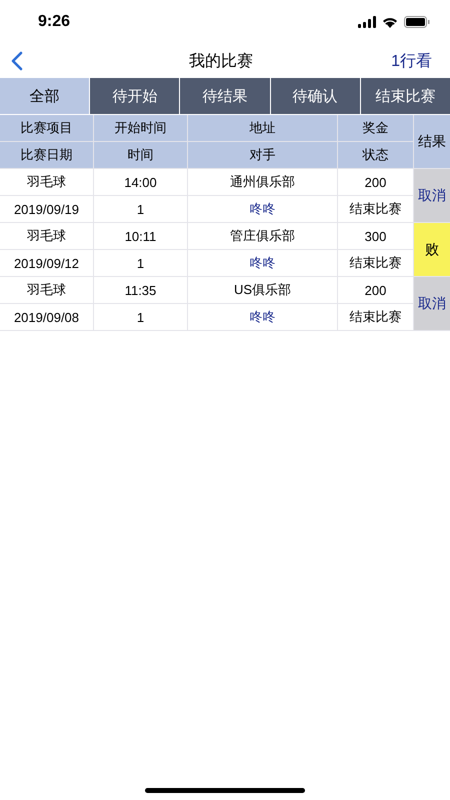  Describe the element at coordinates (390, 22) in the screenshot. I see `wifi-icon` at that location.